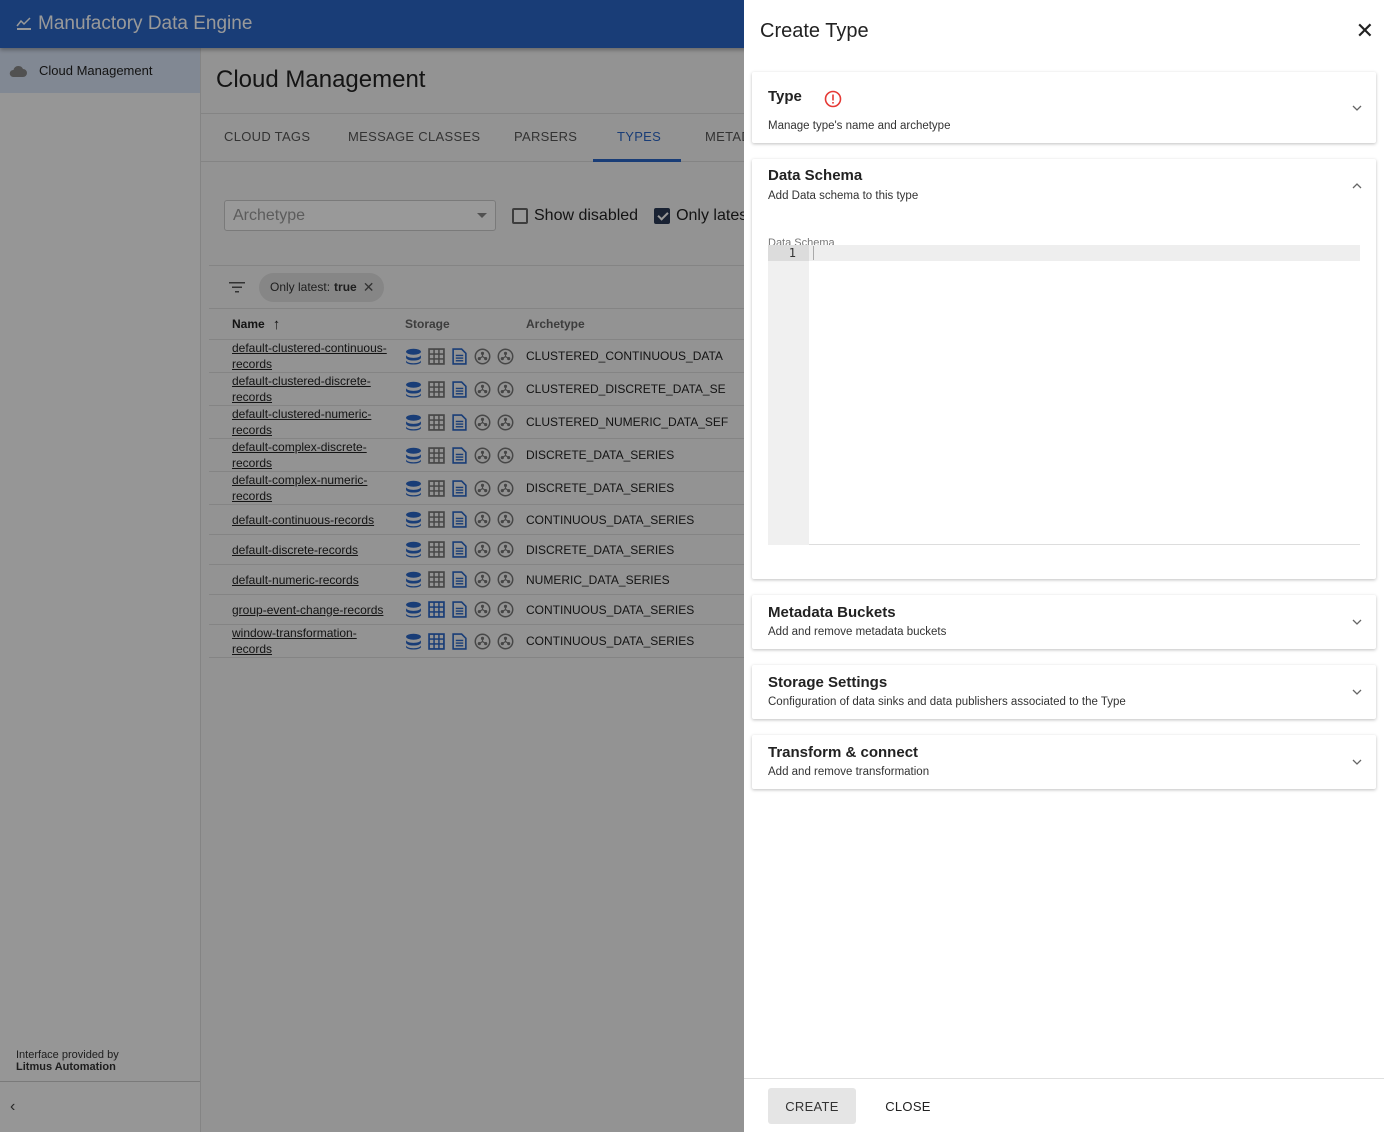 The width and height of the screenshot is (1384, 1132). I want to click on panel-subtitle: Manage type's name and archetype, so click(859, 126).